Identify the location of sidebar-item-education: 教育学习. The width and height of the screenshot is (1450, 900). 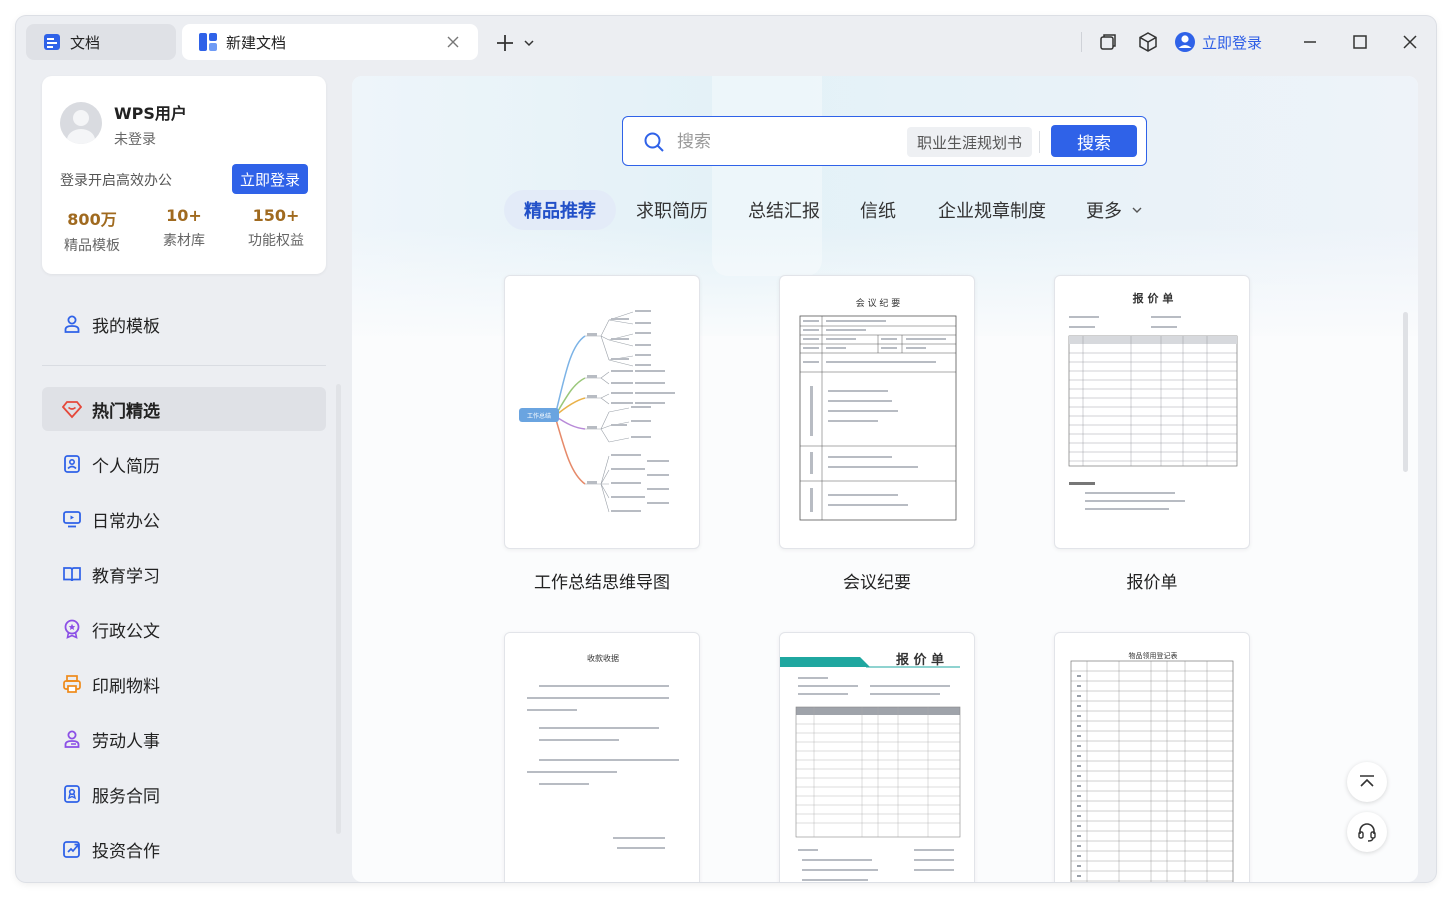
(184, 574).